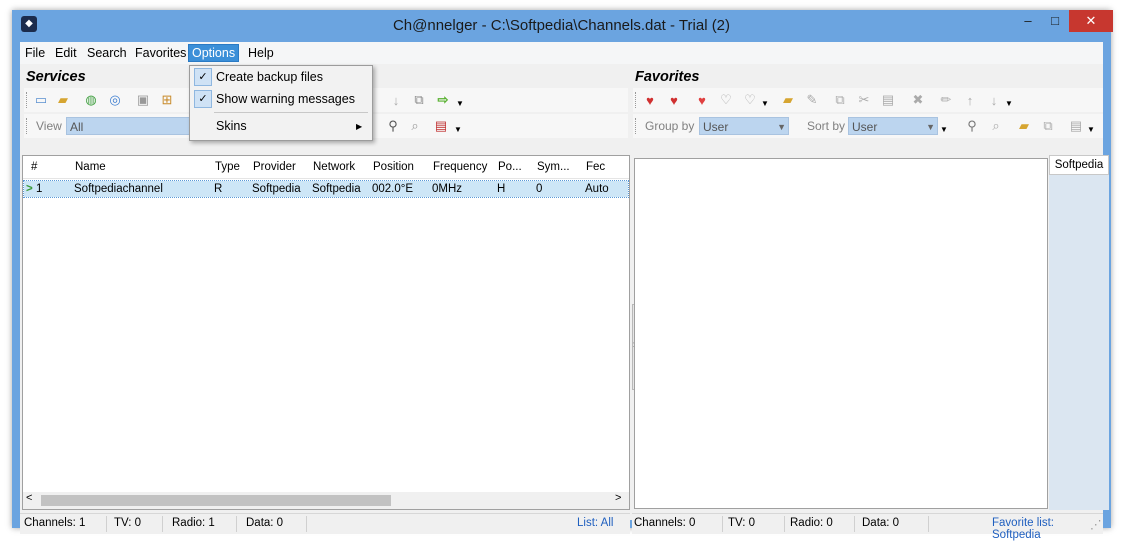 The height and width of the screenshot is (550, 1138). What do you see at coordinates (1024, 126) in the screenshot?
I see `folder-favorite-icon: ▰` at bounding box center [1024, 126].